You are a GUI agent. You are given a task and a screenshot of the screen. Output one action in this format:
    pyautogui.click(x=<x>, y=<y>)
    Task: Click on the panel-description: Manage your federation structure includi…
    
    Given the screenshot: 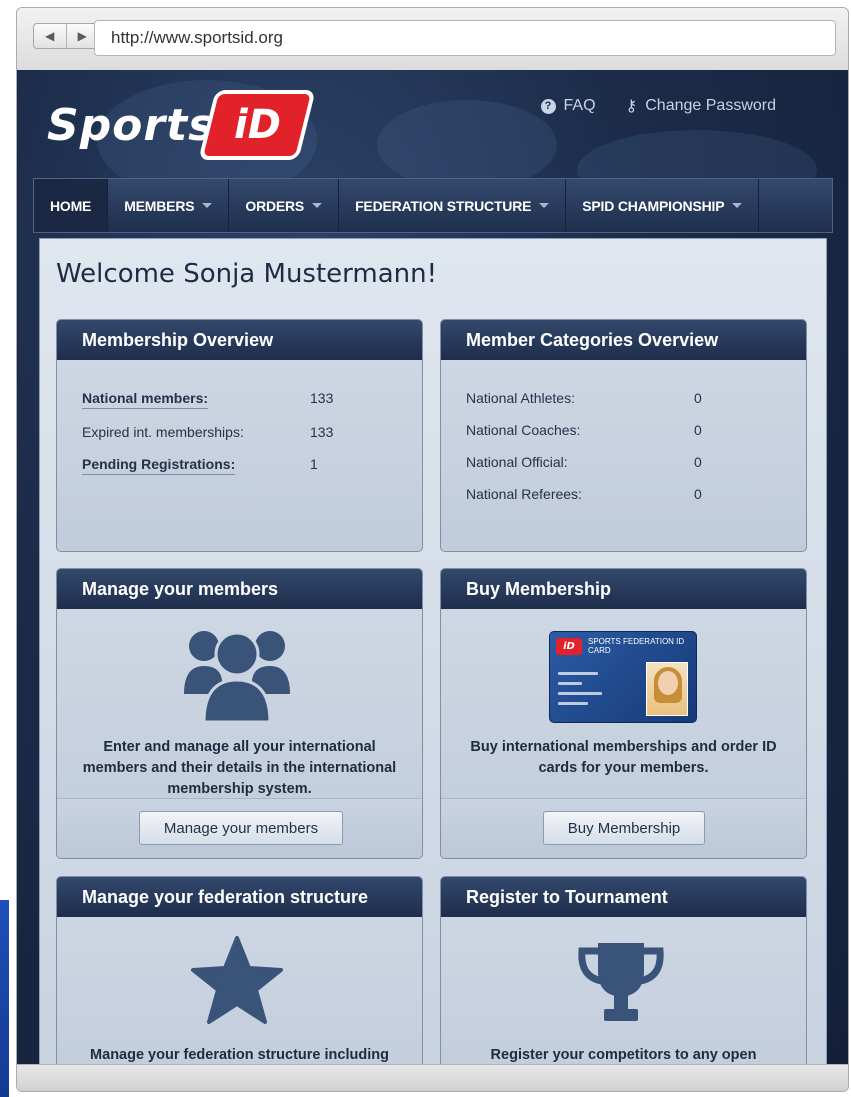 What is the action you would take?
    pyautogui.click(x=239, y=1055)
    